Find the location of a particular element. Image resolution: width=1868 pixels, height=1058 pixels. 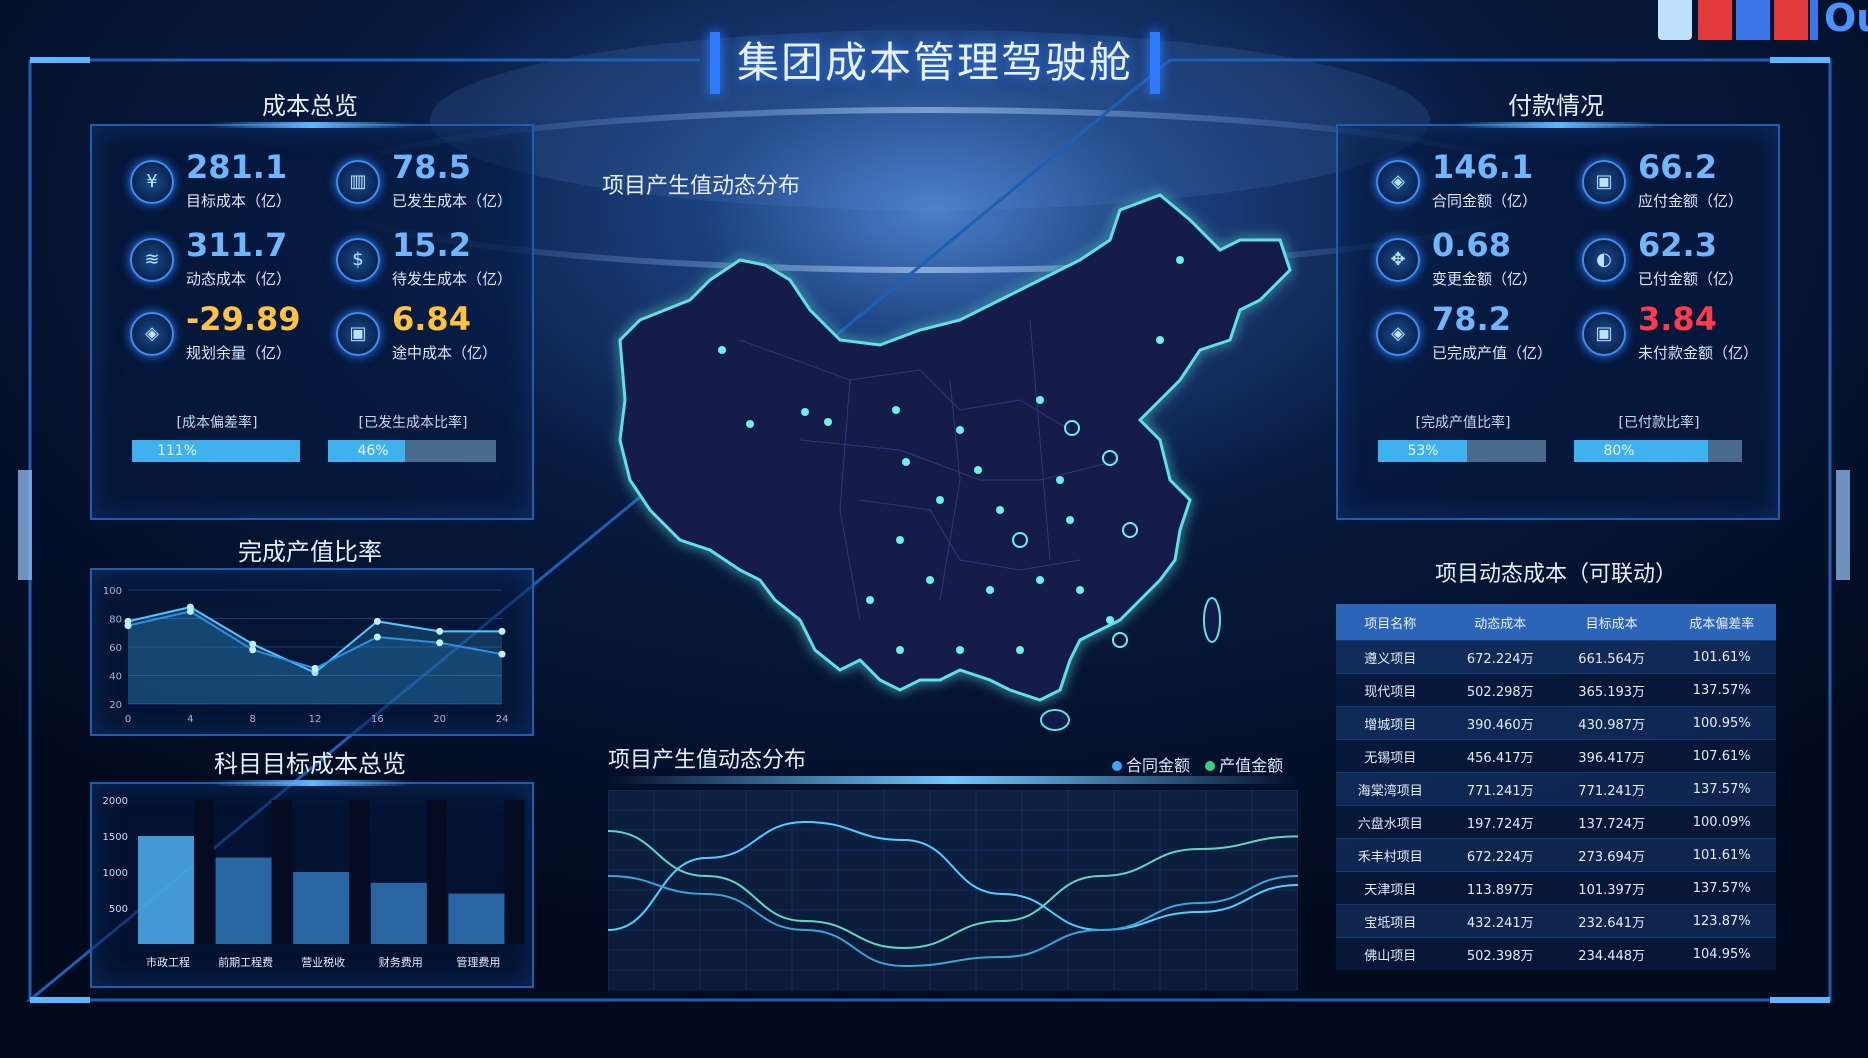

column-header: 目标成本 is located at coordinates (1611, 622).